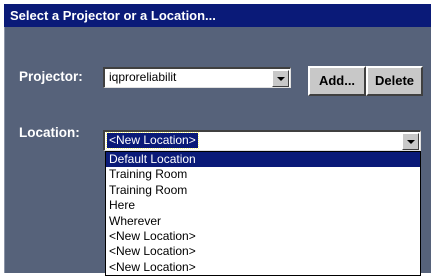  Describe the element at coordinates (263, 160) in the screenshot. I see `list-item: Default Location` at that location.